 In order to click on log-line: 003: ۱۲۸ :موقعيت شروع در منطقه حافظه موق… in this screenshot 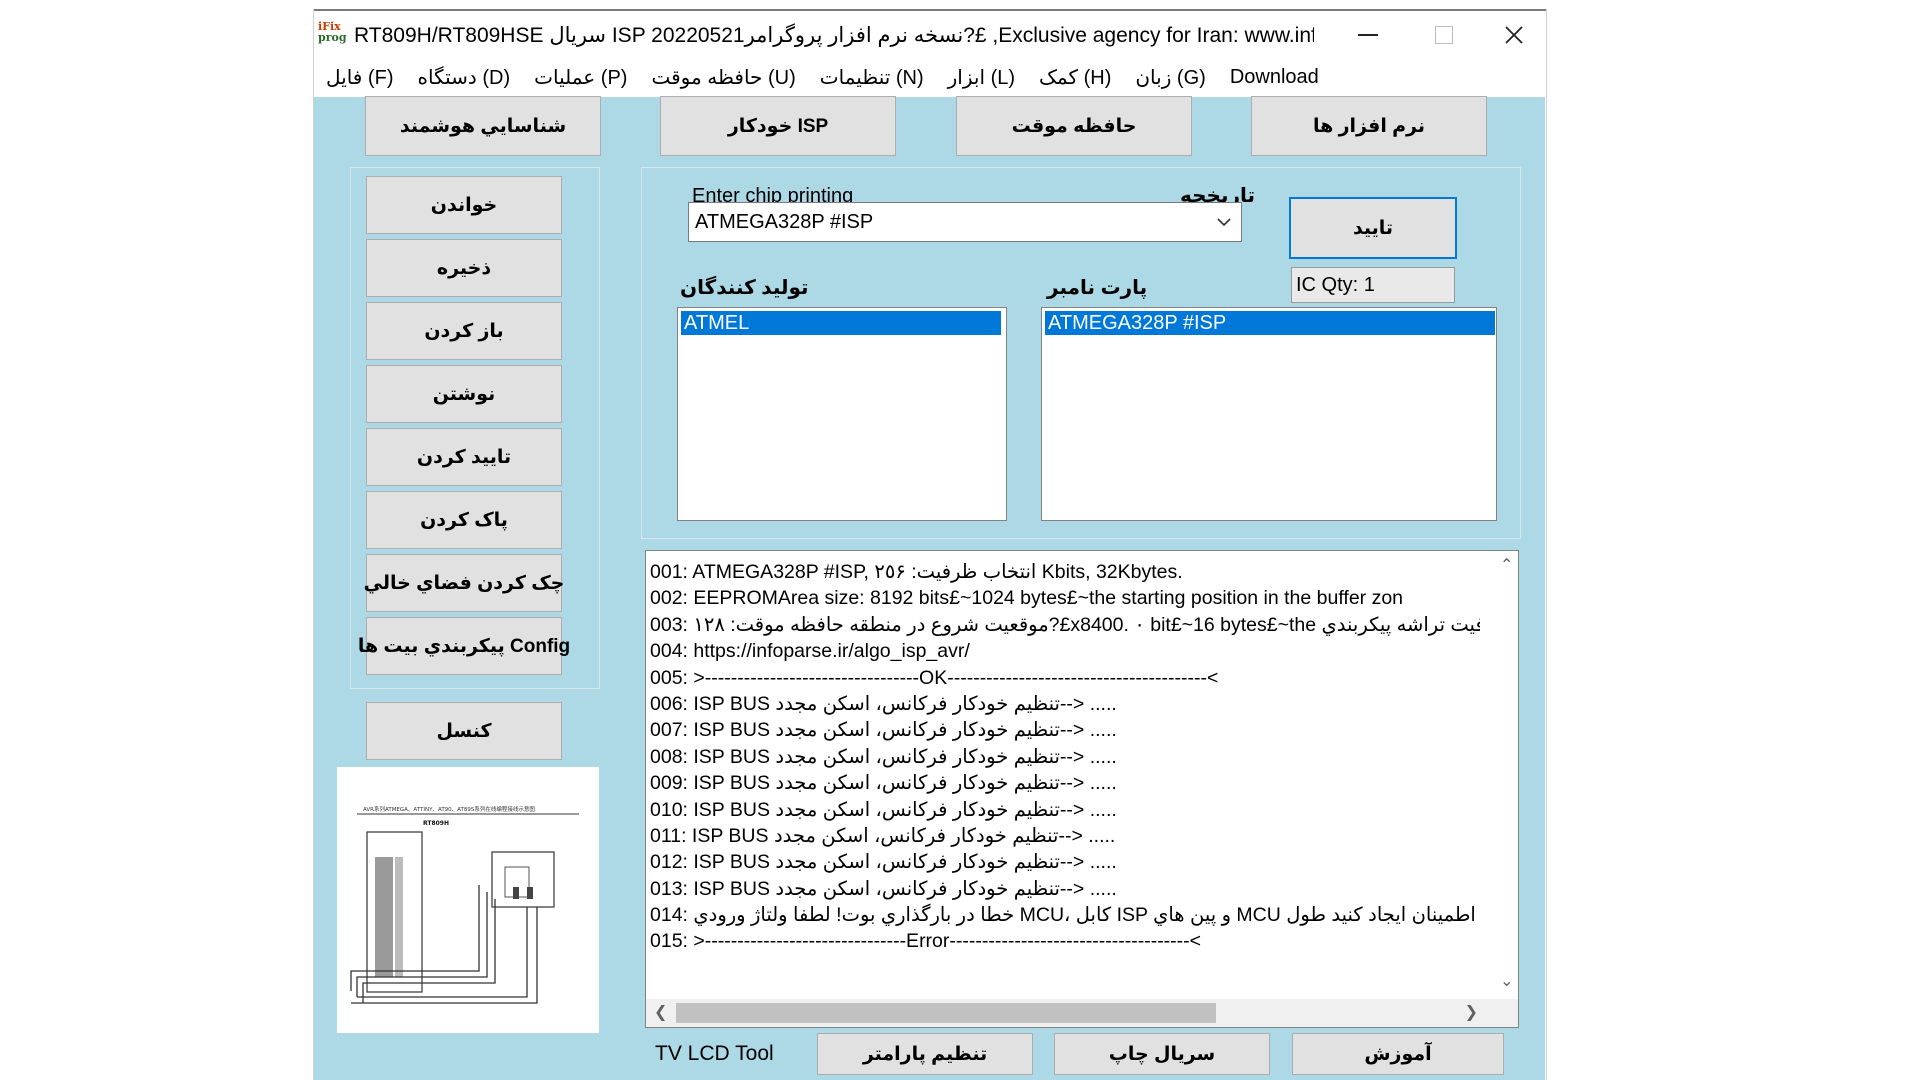, I will do `click(1065, 624)`.